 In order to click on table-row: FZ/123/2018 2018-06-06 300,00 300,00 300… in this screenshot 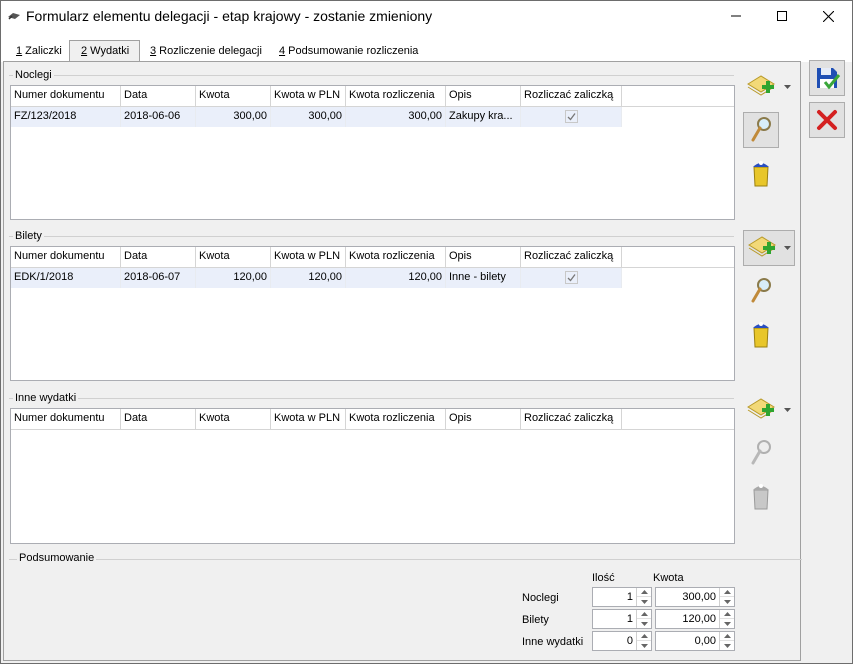, I will do `click(316, 117)`.